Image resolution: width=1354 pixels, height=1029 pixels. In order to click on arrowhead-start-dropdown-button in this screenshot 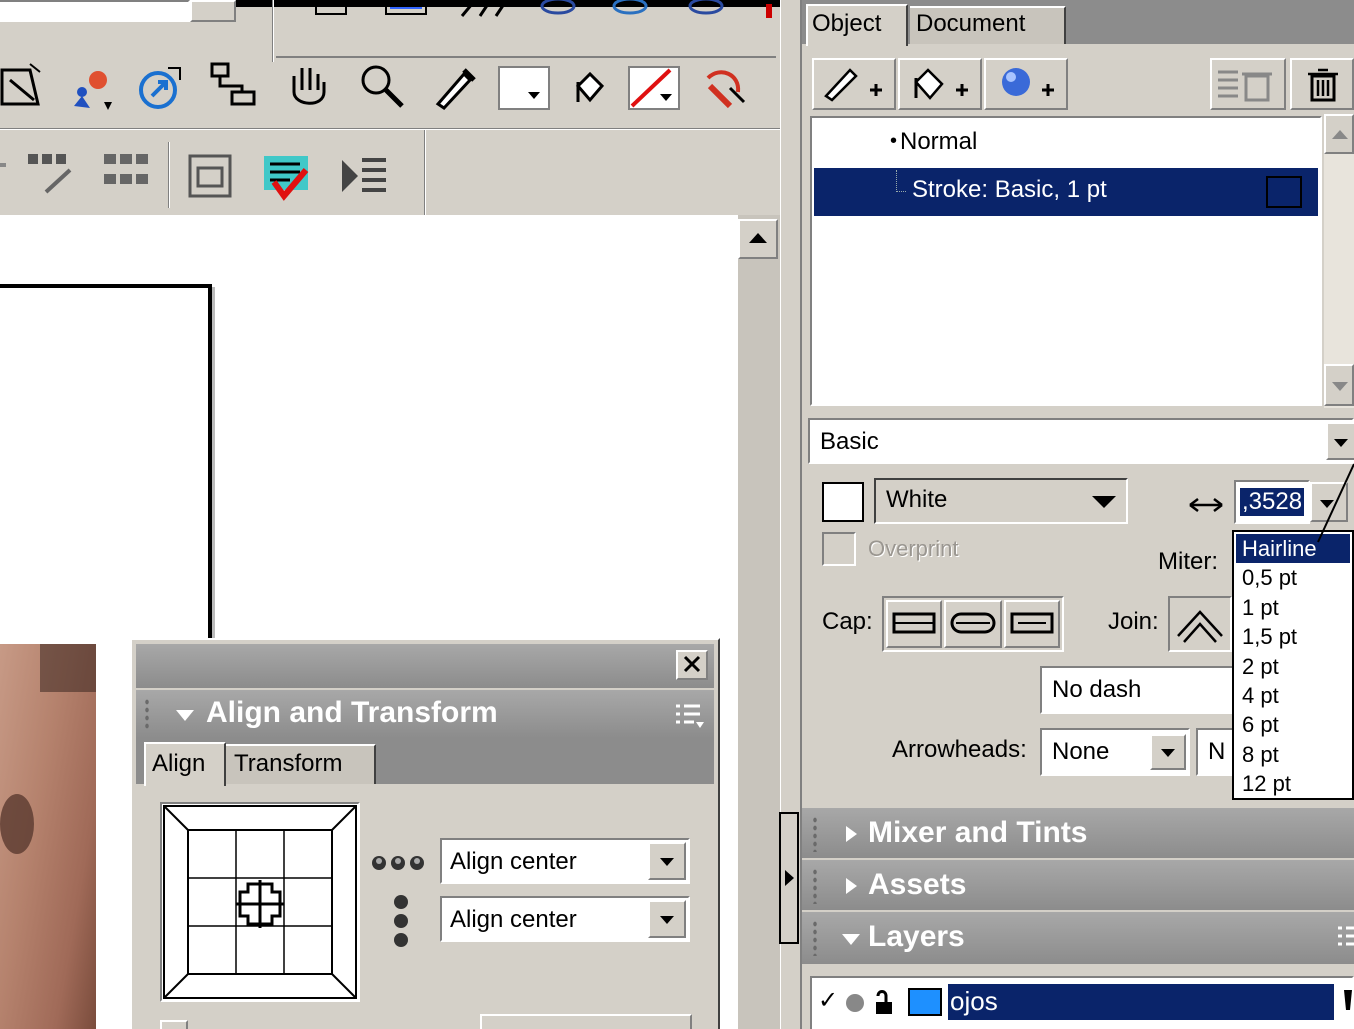, I will do `click(1168, 752)`.